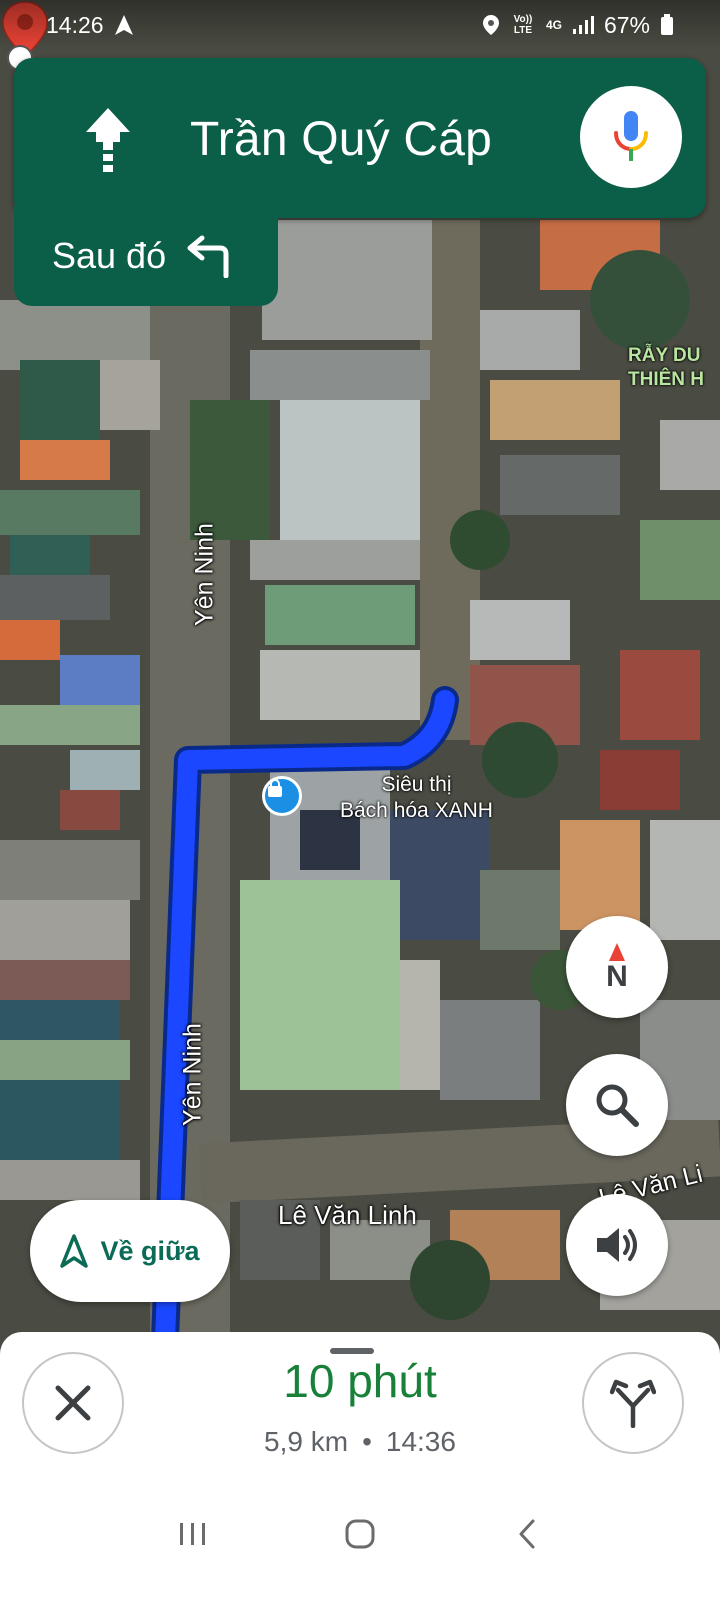 The image size is (720, 1600). I want to click on microphone-icon, so click(631, 136).